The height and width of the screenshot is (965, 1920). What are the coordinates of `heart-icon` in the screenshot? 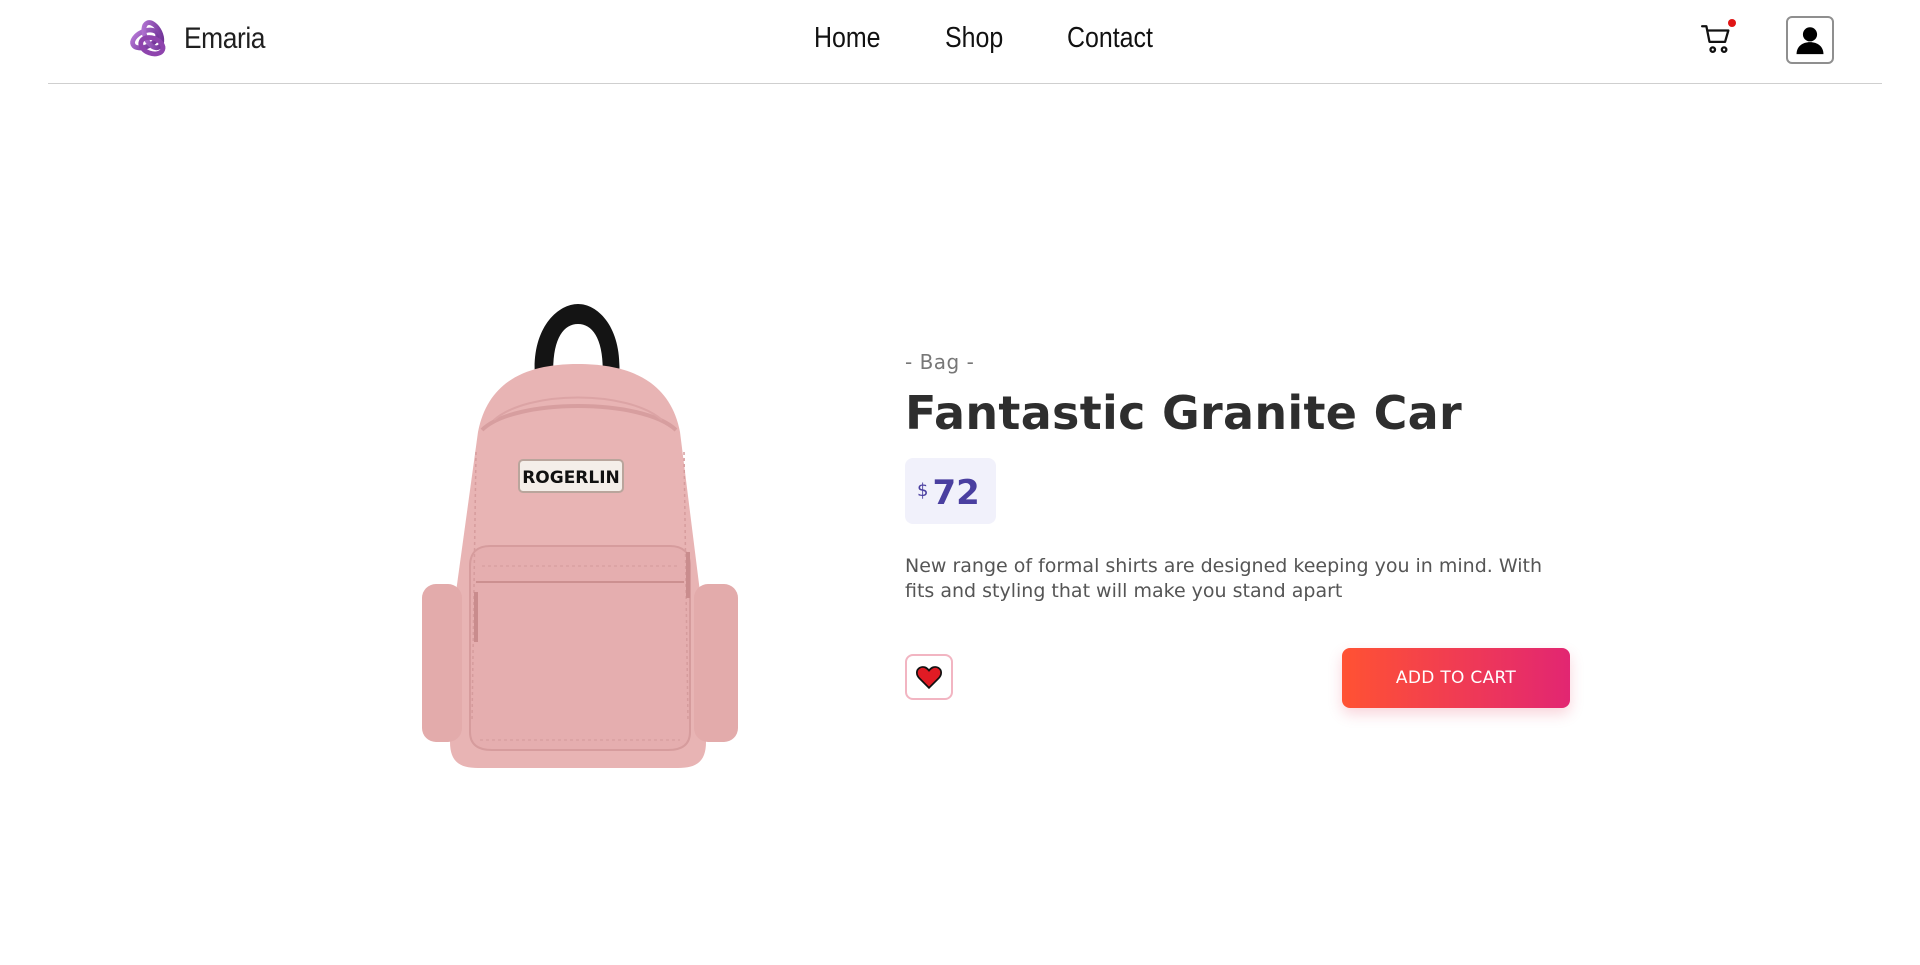 It's located at (929, 677).